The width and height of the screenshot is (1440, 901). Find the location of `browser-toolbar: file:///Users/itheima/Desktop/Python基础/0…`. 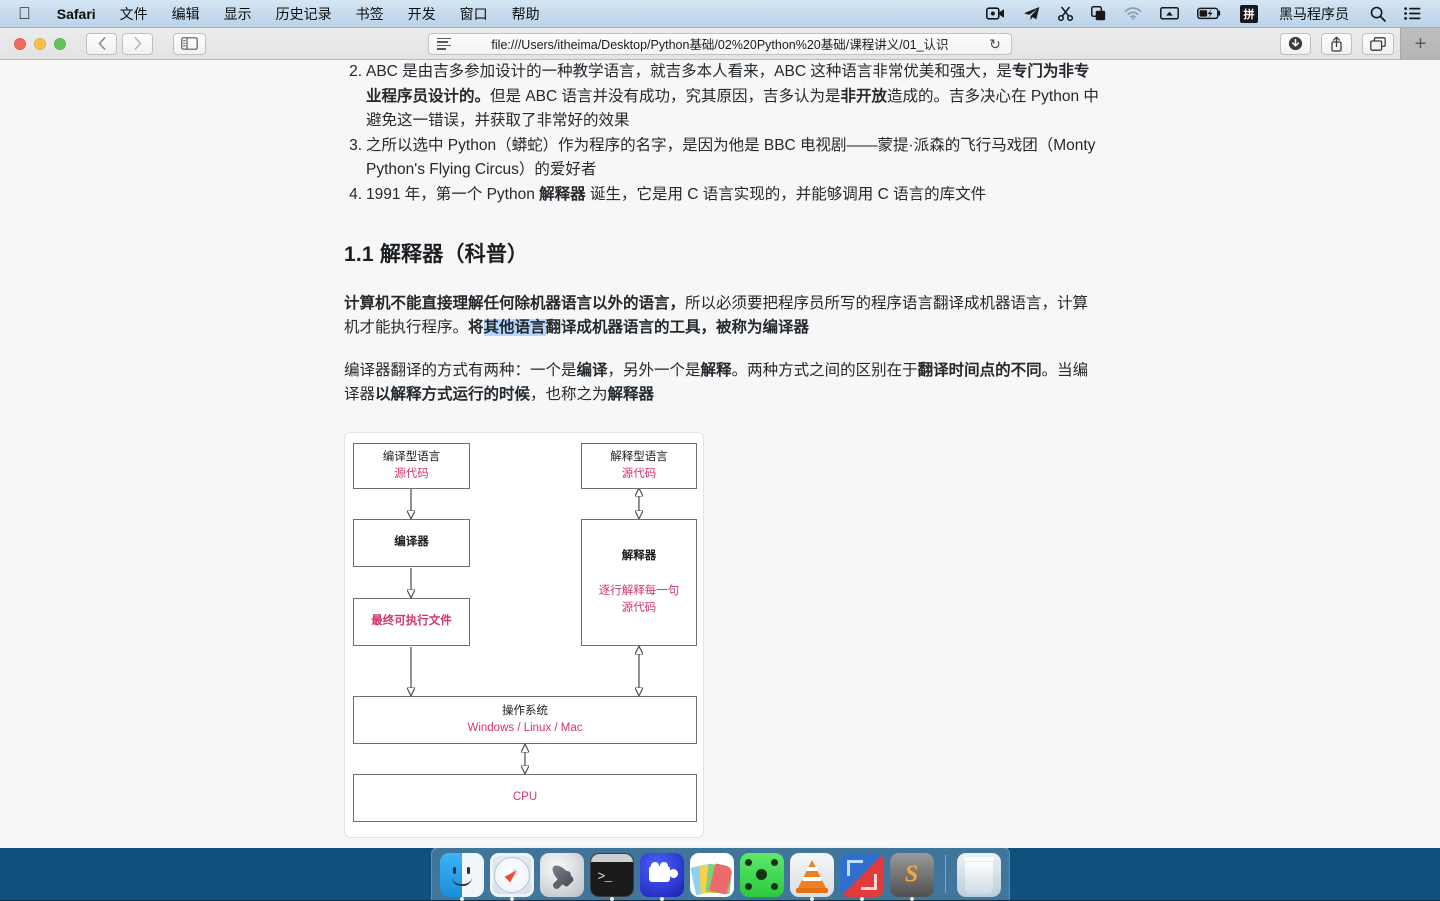

browser-toolbar: file:///Users/itheima/Desktop/Python基础/0… is located at coordinates (720, 44).